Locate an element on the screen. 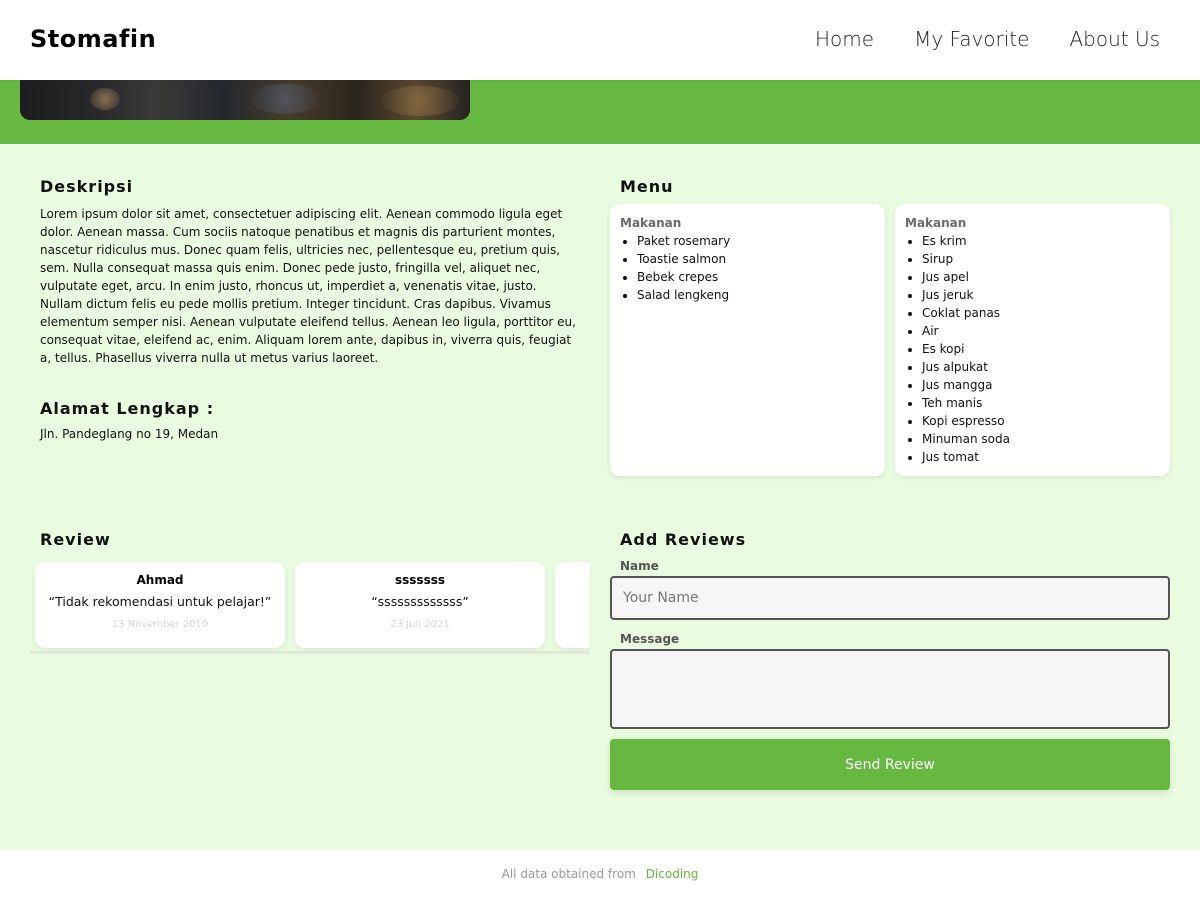  name-input is located at coordinates (890, 598).